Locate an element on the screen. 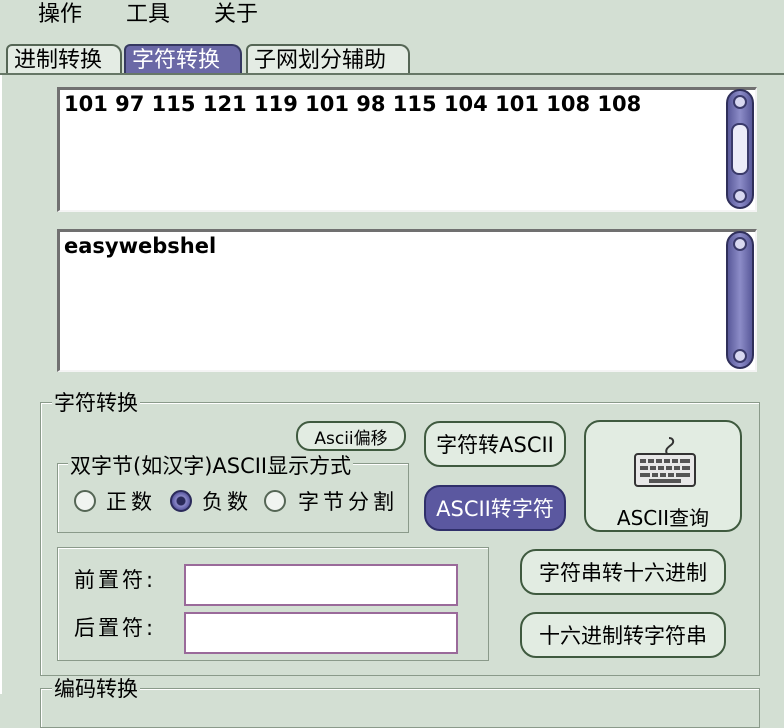 This screenshot has height=728, width=784. ascii-lookup-label: ASCII查询 is located at coordinates (663, 518).